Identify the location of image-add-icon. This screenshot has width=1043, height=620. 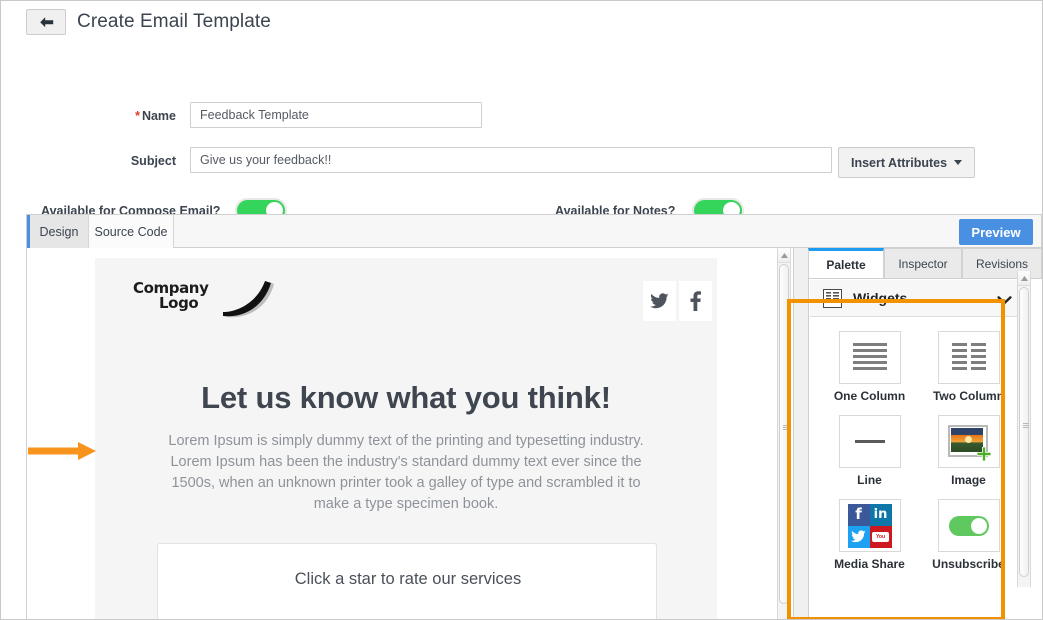
(969, 442).